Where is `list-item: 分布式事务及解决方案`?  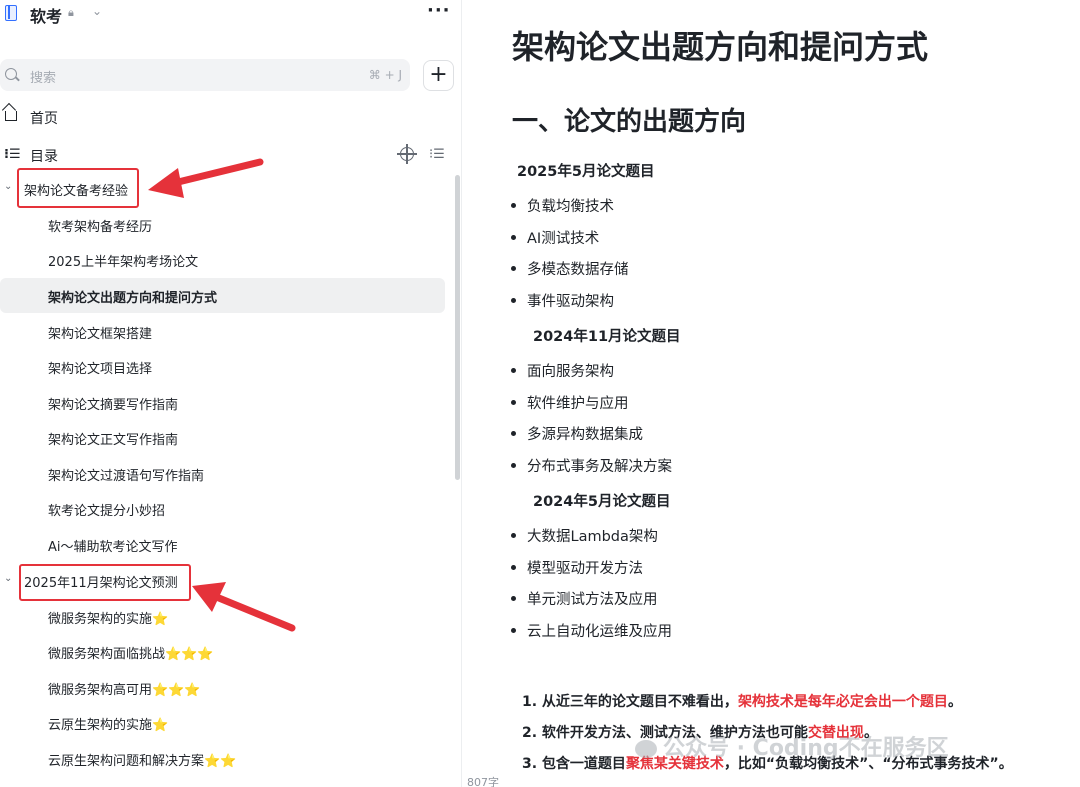
list-item: 分布式事务及解决方案 is located at coordinates (591, 465).